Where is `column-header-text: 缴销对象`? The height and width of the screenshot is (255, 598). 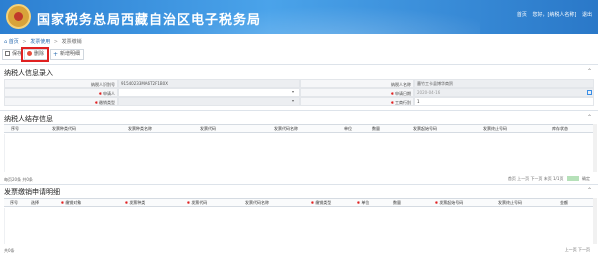 column-header-text: 缴销对象 is located at coordinates (73, 202).